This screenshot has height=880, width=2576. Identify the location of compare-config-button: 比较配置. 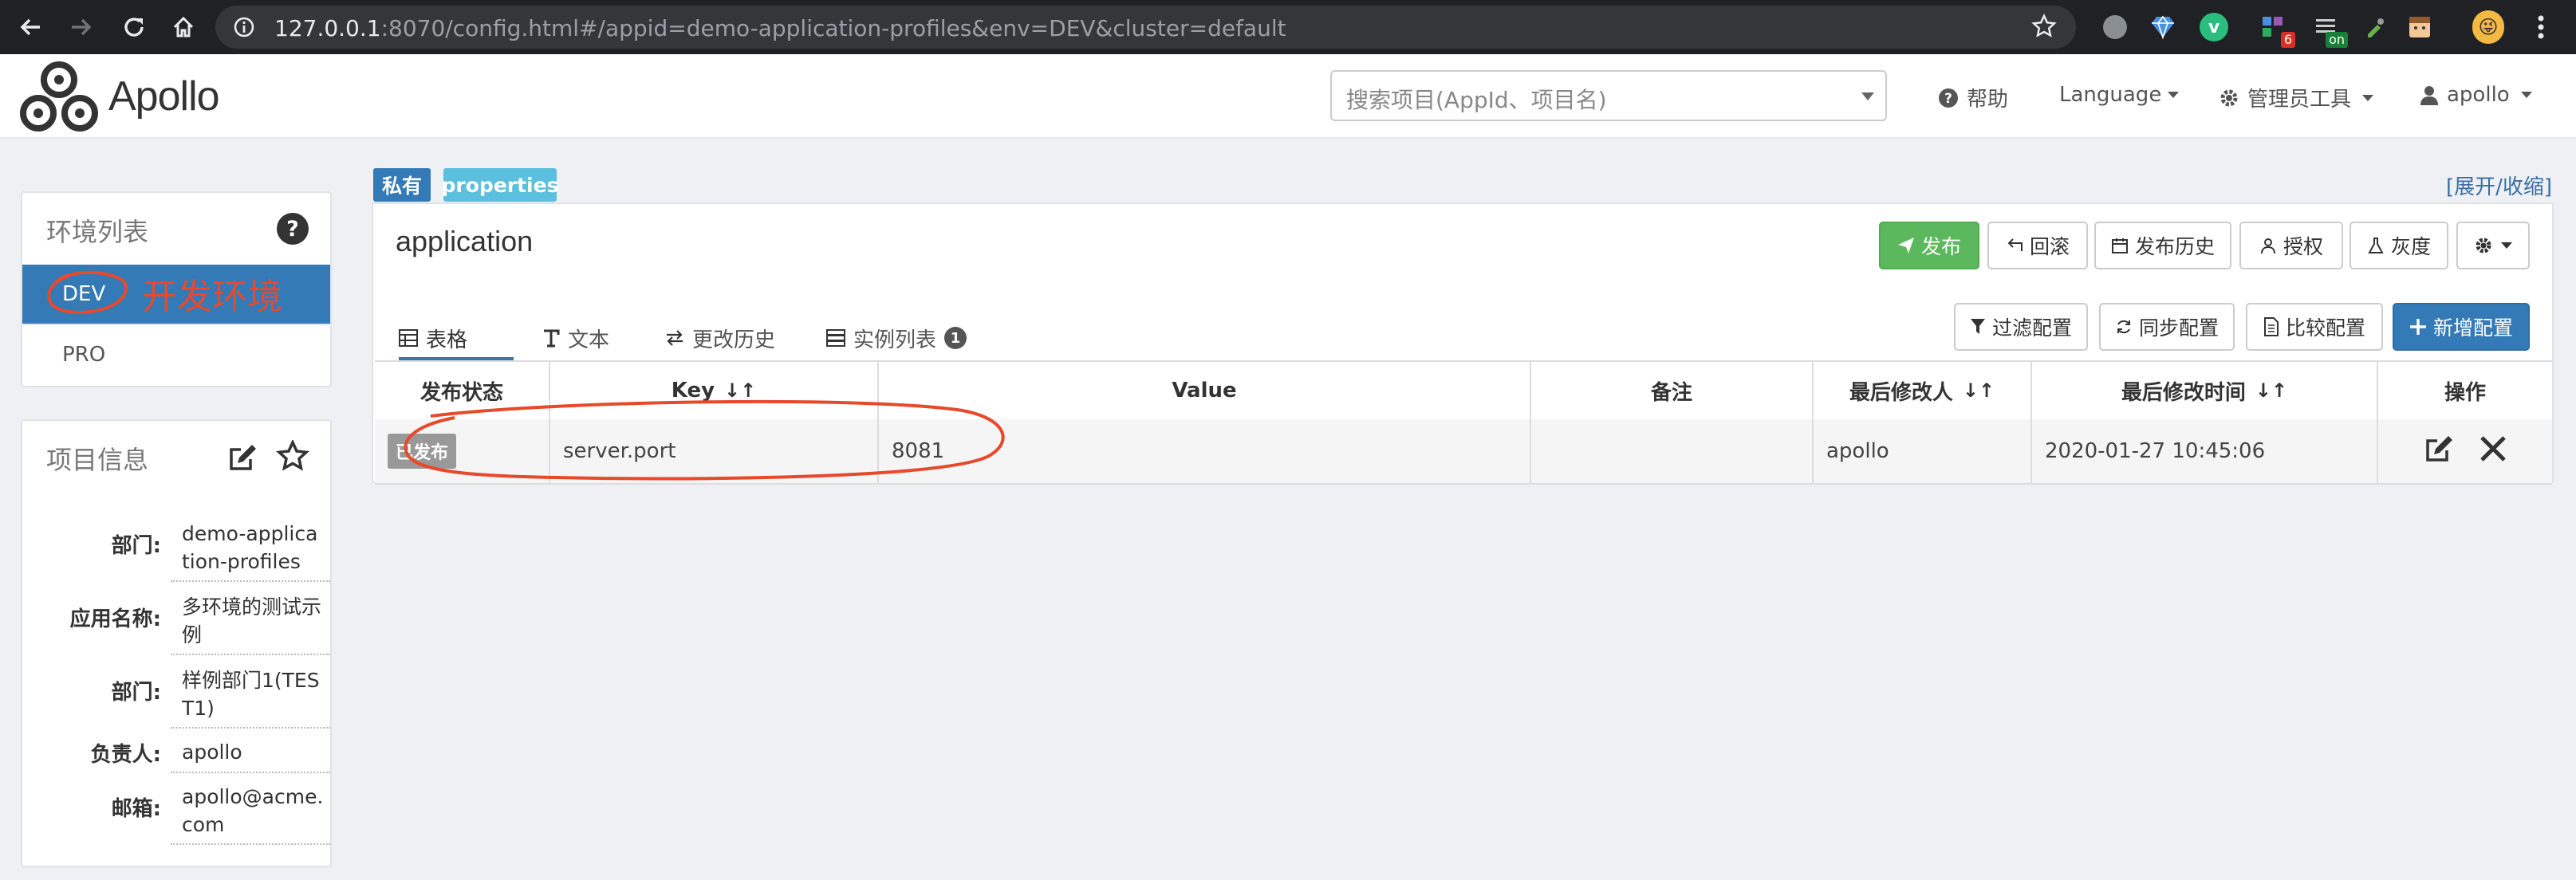
(2314, 327).